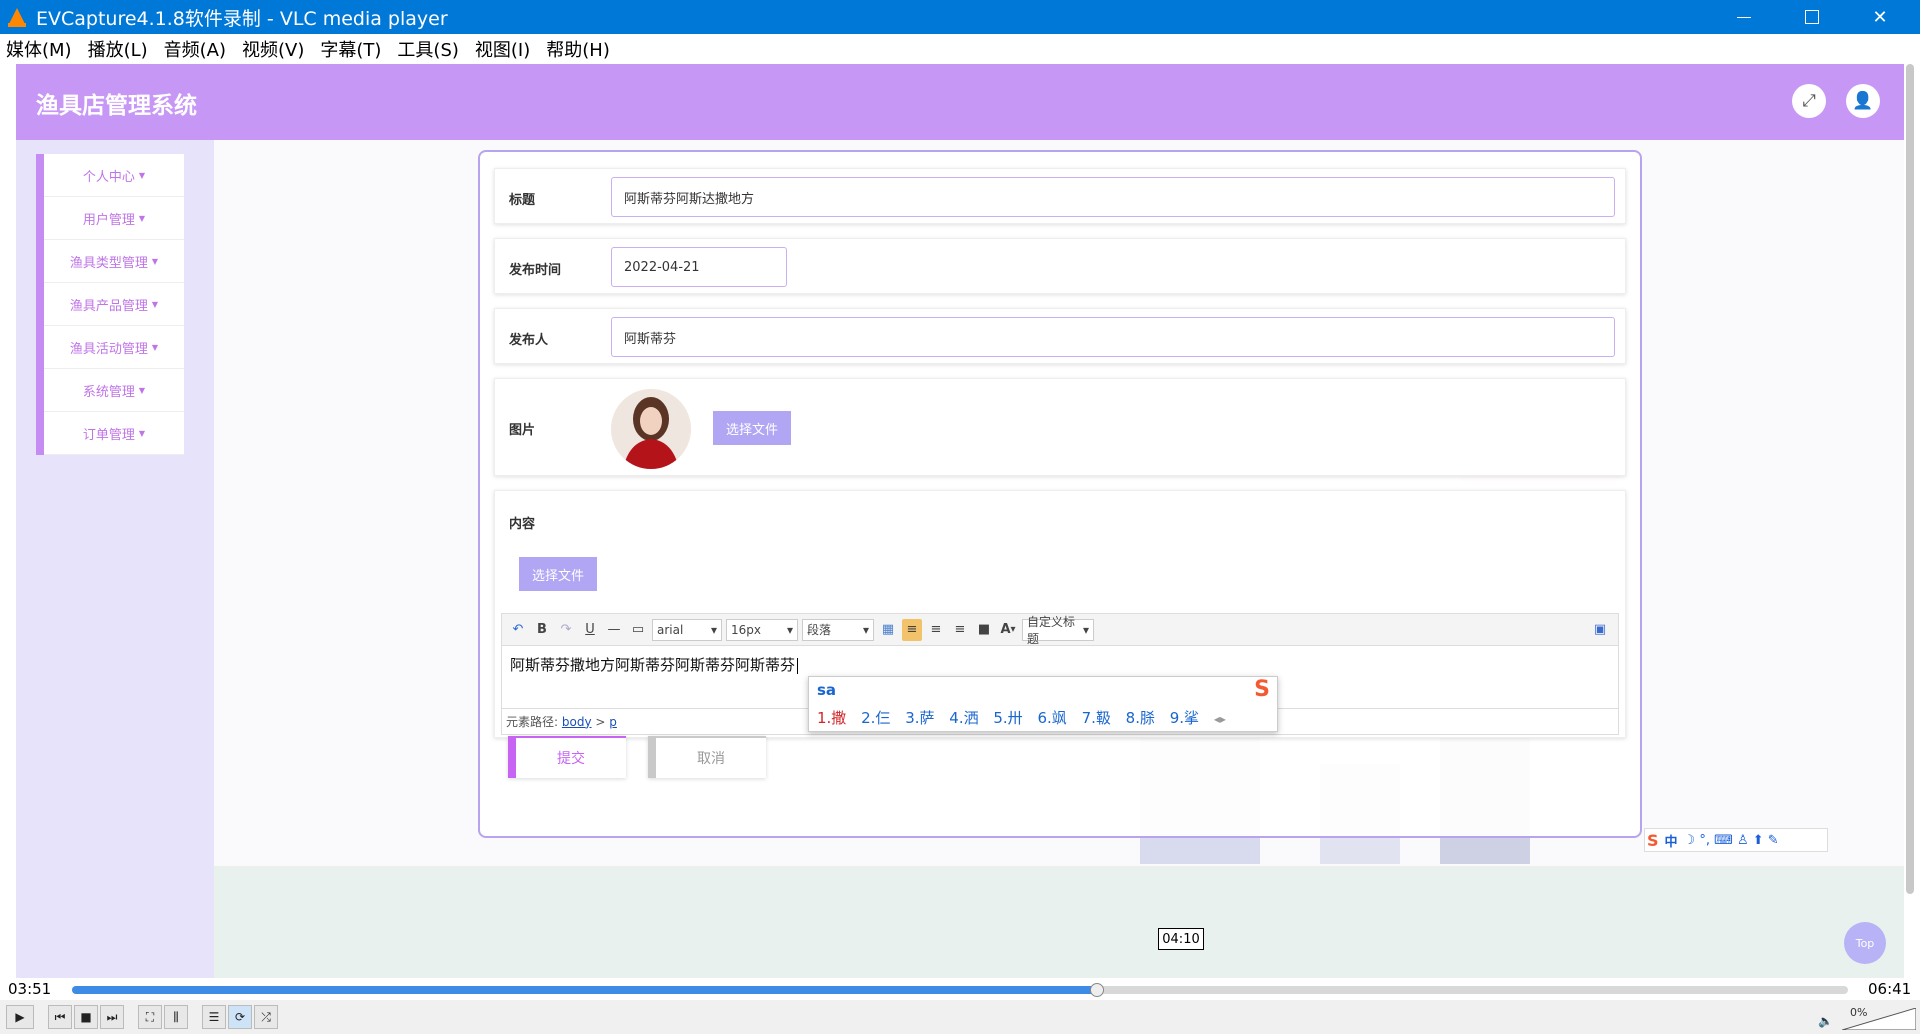 This screenshot has height=1034, width=1920. I want to click on ime-candidate: 7.靸, so click(1096, 718).